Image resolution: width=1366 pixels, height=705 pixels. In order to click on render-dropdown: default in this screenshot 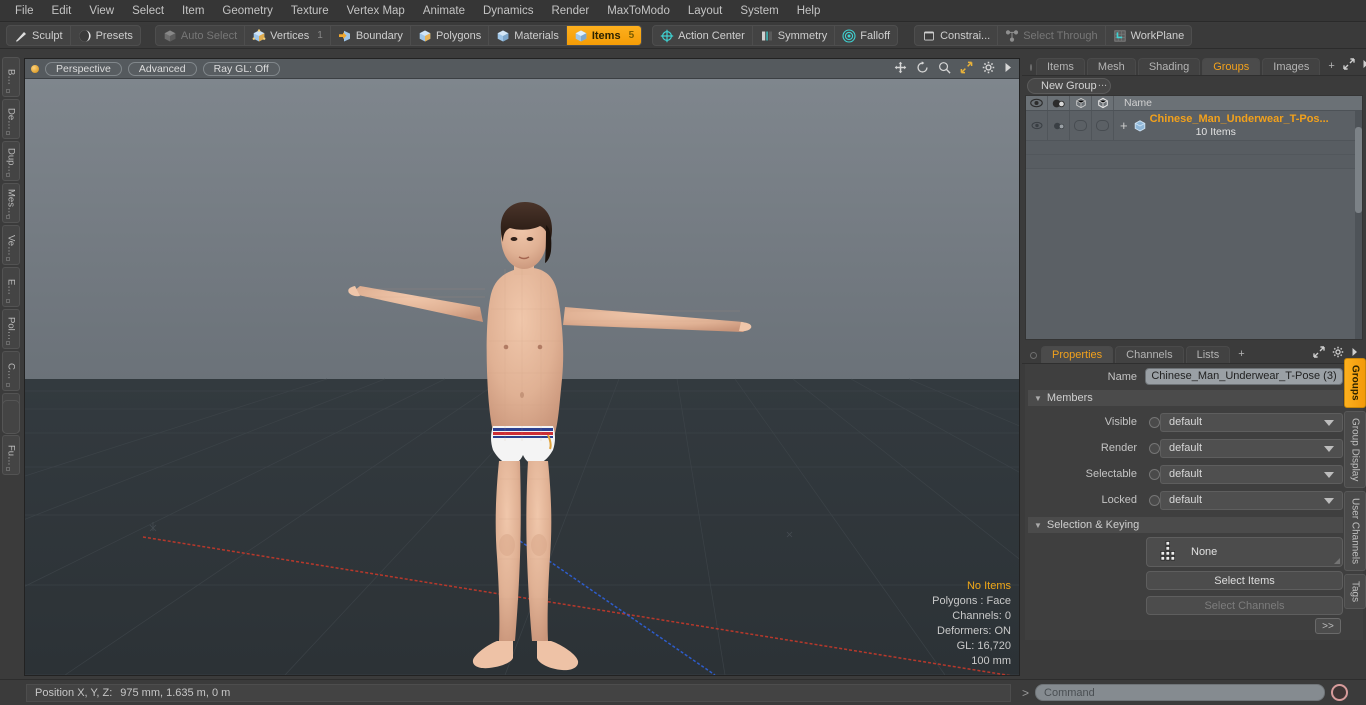, I will do `click(1251, 448)`.